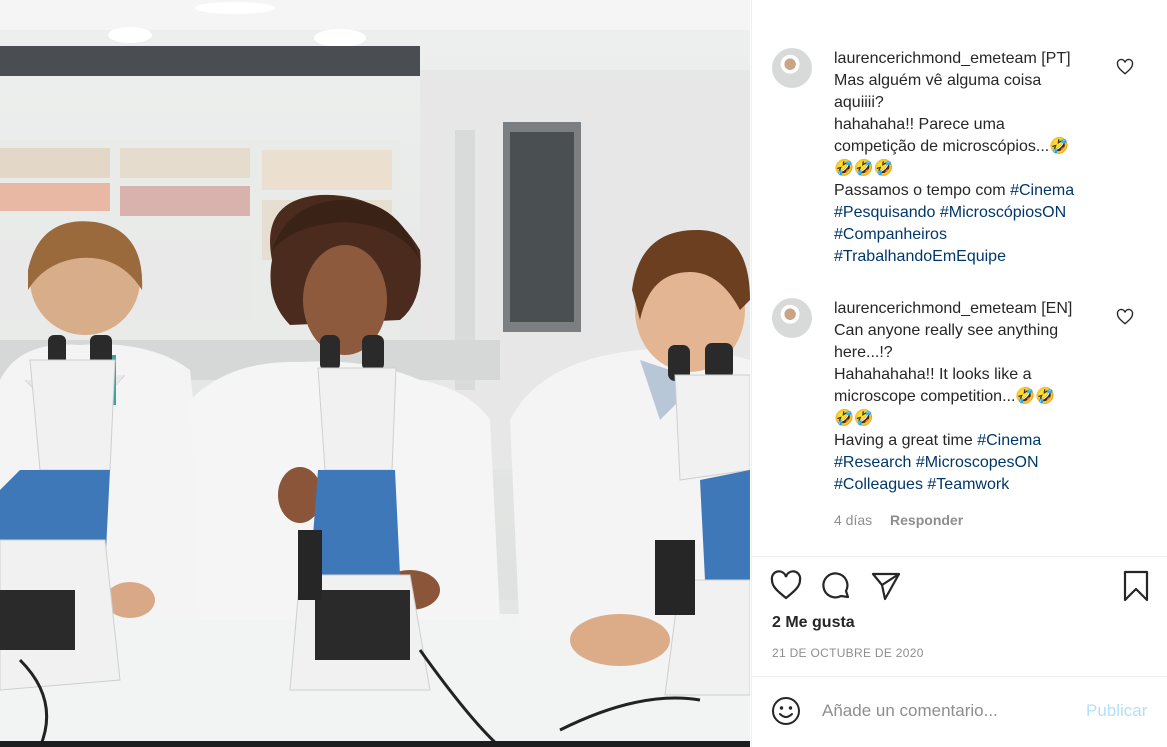  Describe the element at coordinates (920, 256) in the screenshot. I see `hashtag-link: #TrabalhandoEmEquipe` at that location.